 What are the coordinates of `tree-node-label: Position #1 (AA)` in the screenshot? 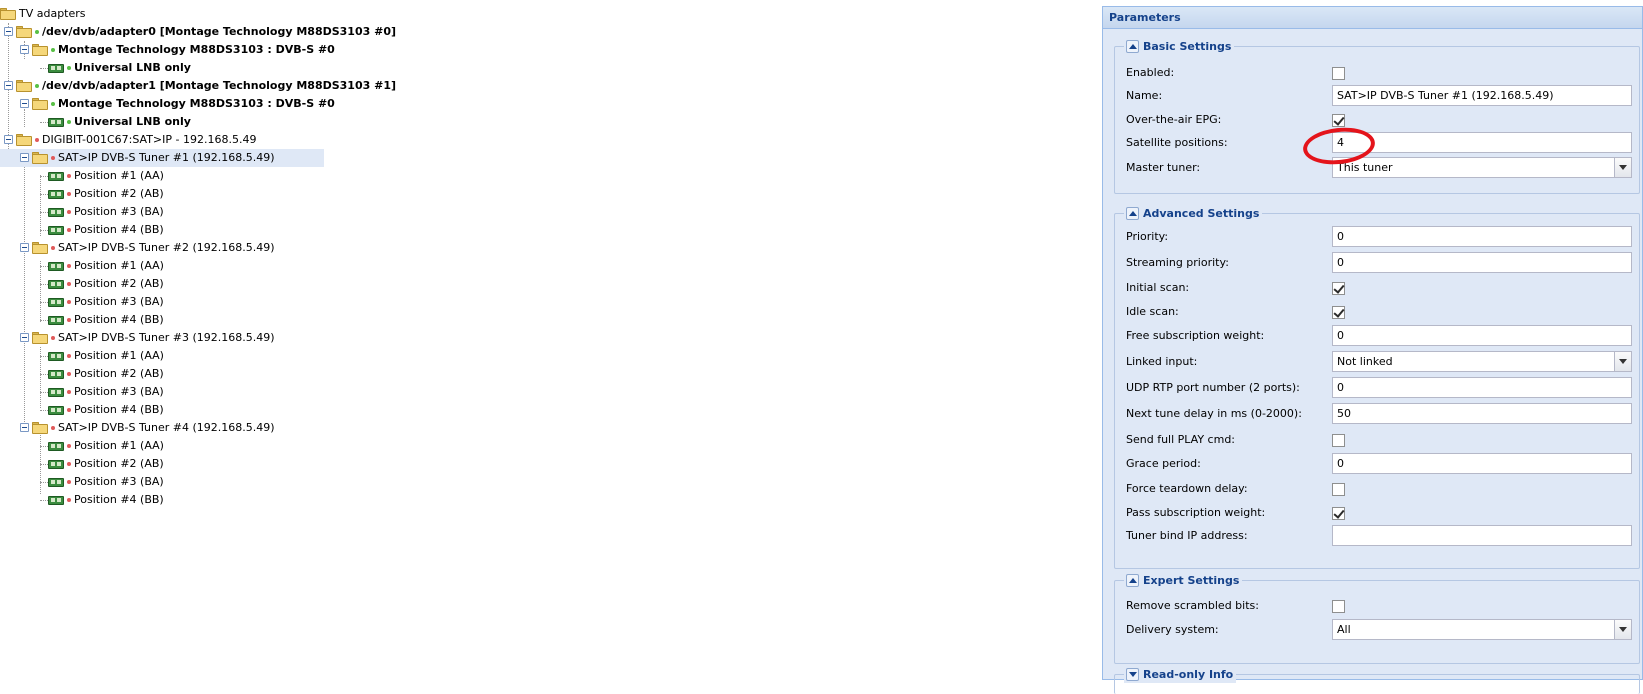 It's located at (119, 175).